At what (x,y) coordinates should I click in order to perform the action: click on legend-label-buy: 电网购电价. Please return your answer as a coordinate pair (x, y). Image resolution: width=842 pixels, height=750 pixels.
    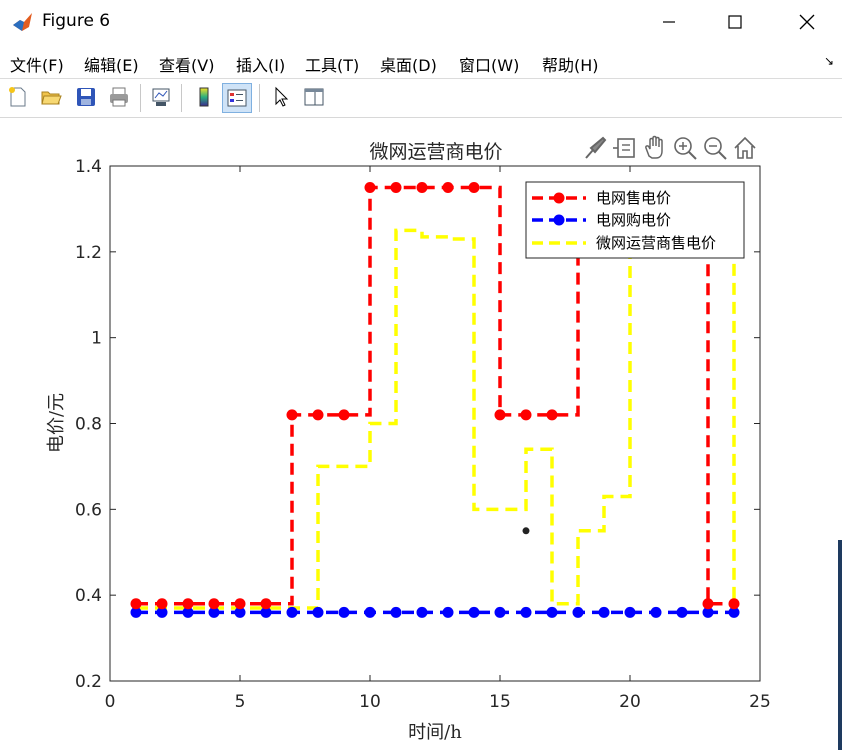
    Looking at the image, I should click on (633, 220).